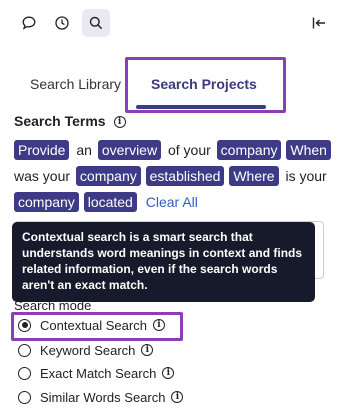 The height and width of the screenshot is (418, 342). What do you see at coordinates (62, 23) in the screenshot?
I see `history-icon` at bounding box center [62, 23].